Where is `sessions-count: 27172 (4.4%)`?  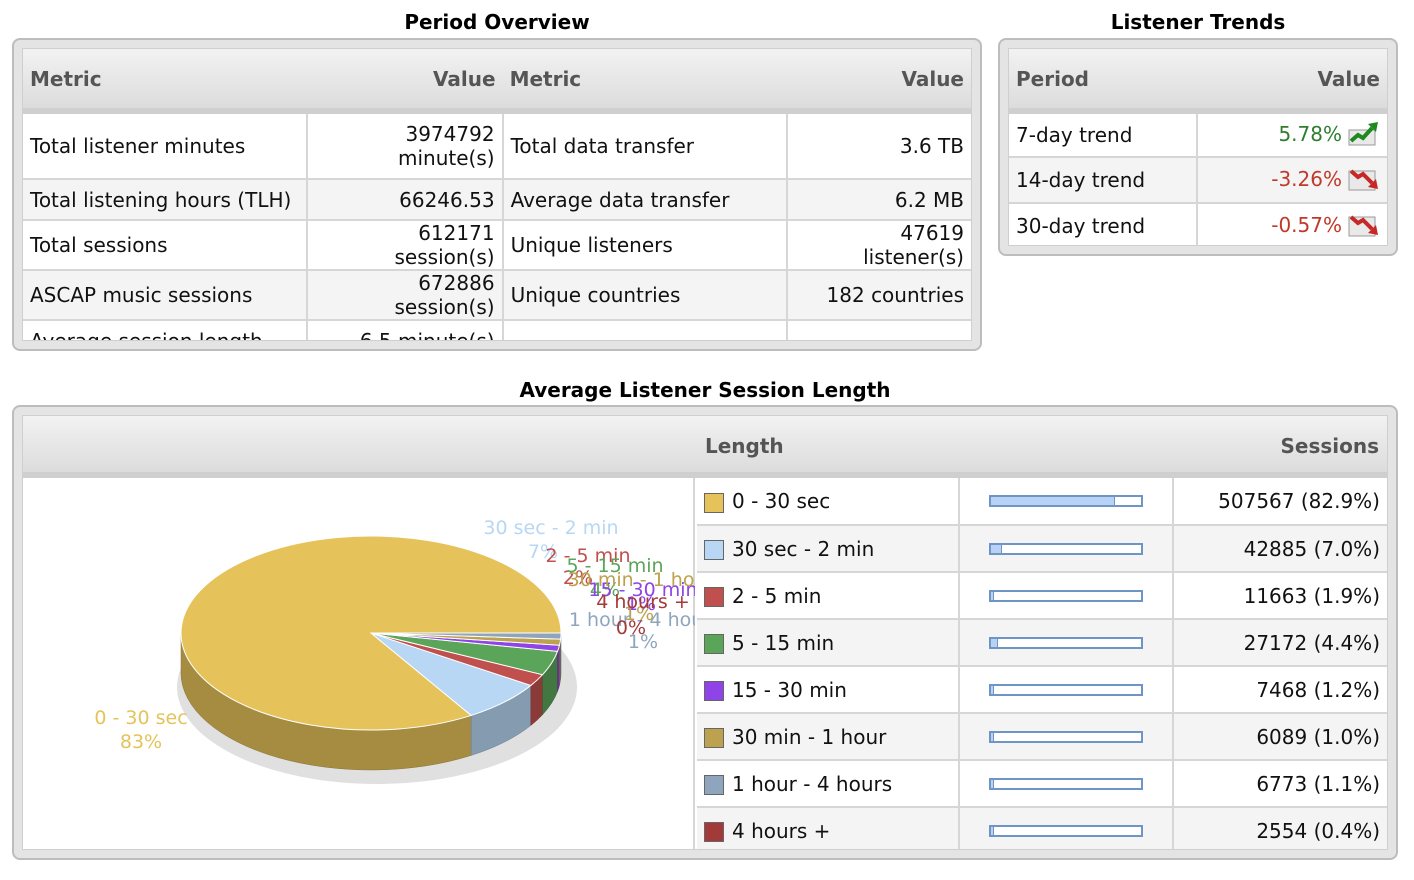 sessions-count: 27172 (4.4%) is located at coordinates (1280, 643).